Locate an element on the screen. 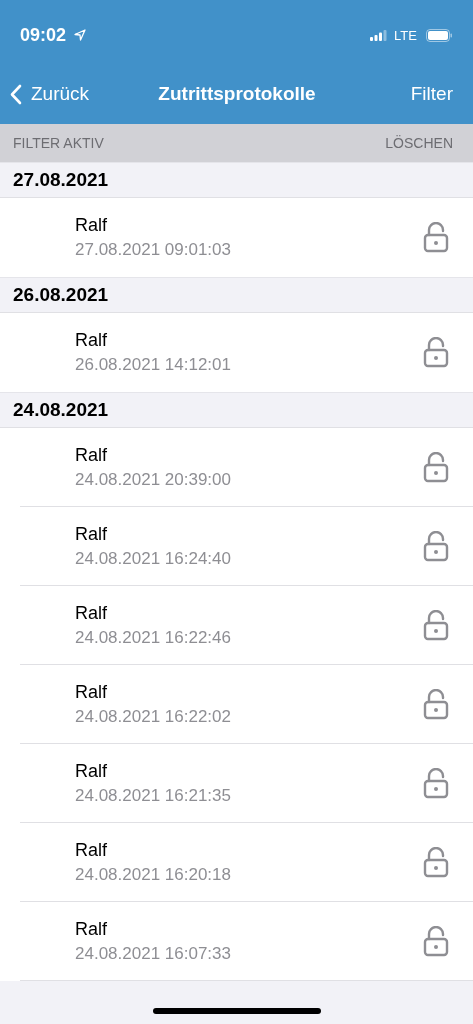 The image size is (473, 1024). entry-timestamp: 26.08.2021 14:12:01 is located at coordinates (153, 365).